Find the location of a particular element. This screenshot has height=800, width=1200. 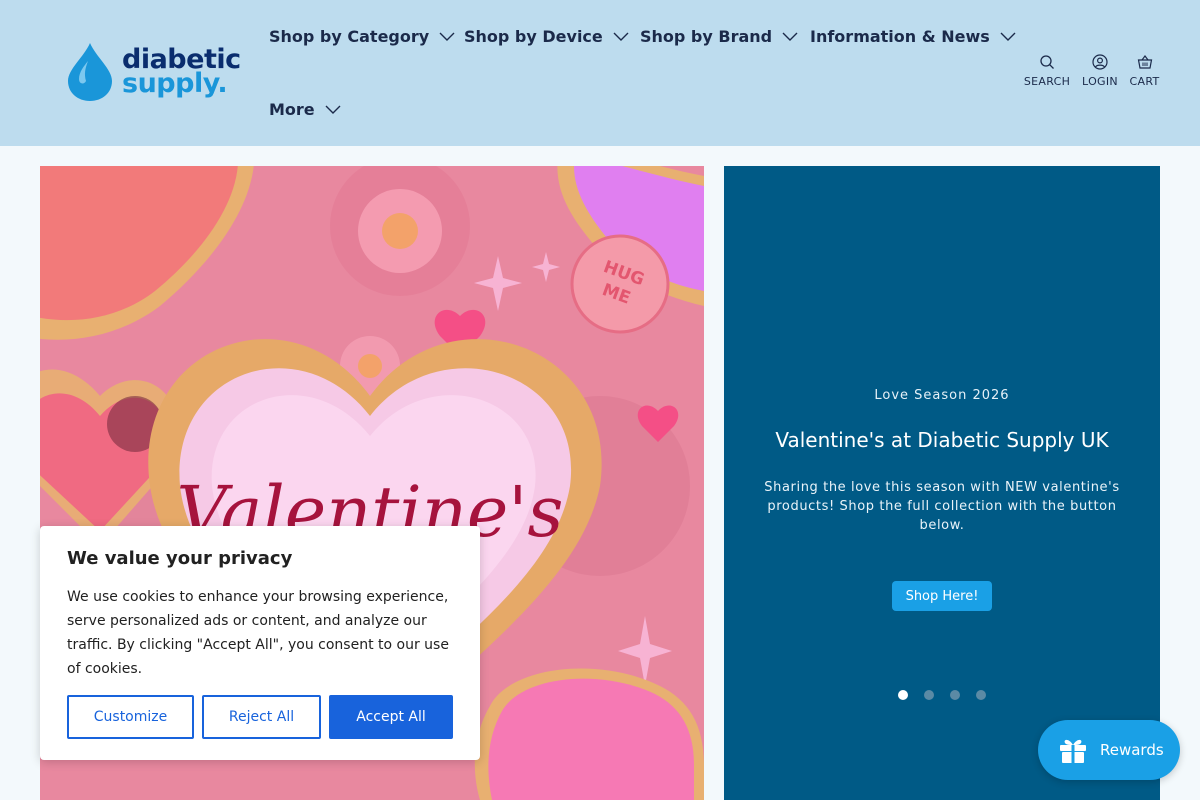

rewards-launcher: Rewards is located at coordinates (1109, 750).